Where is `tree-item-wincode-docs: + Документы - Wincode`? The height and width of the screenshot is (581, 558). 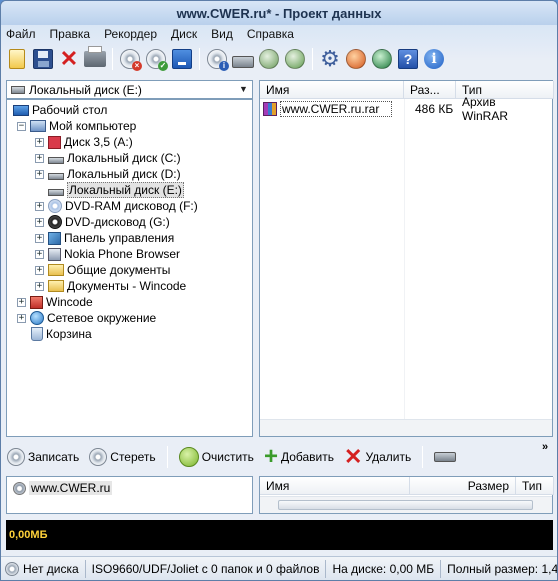
tree-item-wincode-docs: + Документы - Wincode is located at coordinates (110, 286).